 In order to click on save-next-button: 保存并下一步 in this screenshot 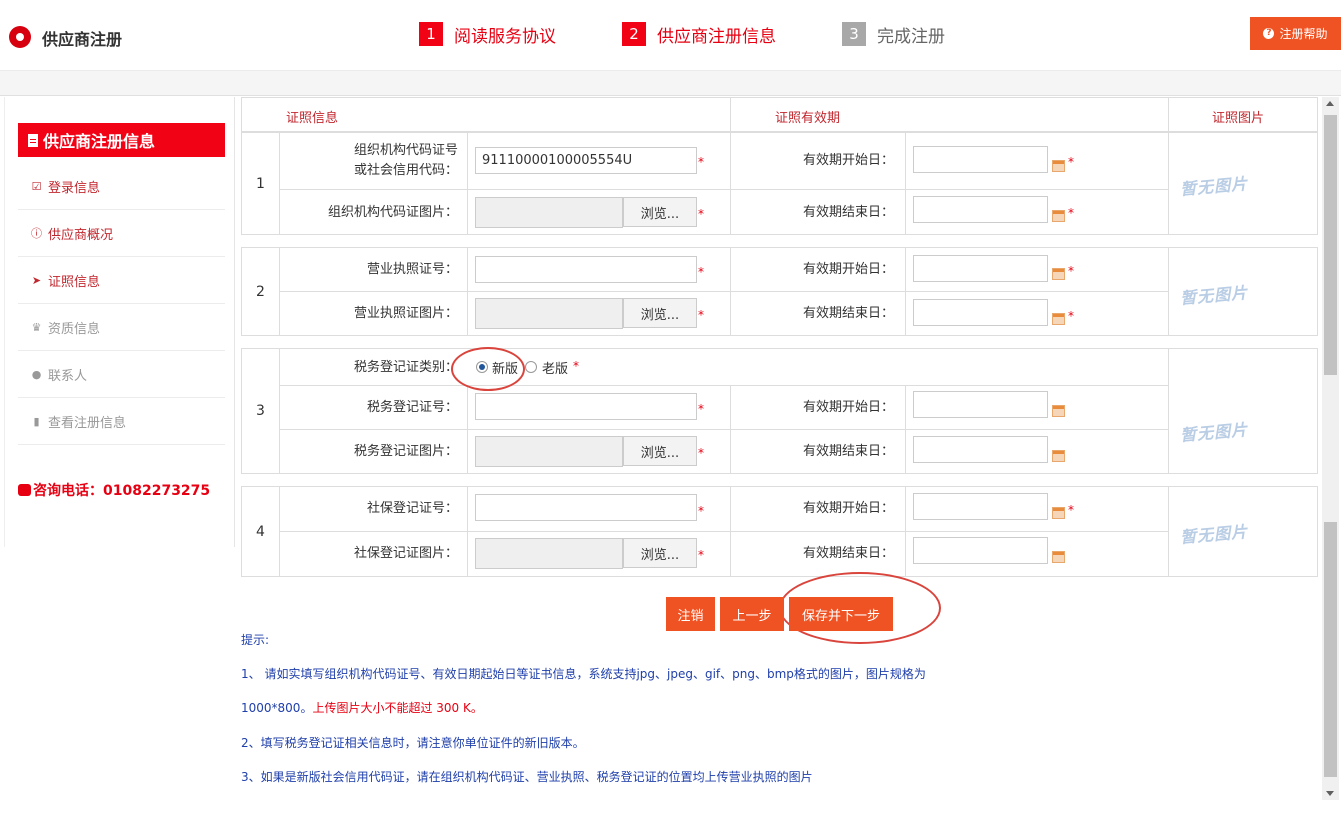, I will do `click(841, 614)`.